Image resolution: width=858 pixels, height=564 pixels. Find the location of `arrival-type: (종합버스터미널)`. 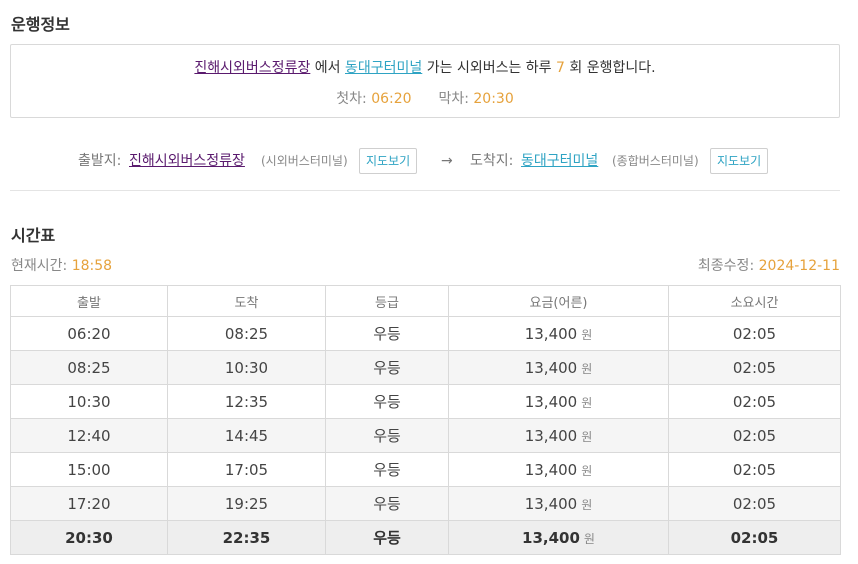

arrival-type: (종합버스터미널) is located at coordinates (655, 161).